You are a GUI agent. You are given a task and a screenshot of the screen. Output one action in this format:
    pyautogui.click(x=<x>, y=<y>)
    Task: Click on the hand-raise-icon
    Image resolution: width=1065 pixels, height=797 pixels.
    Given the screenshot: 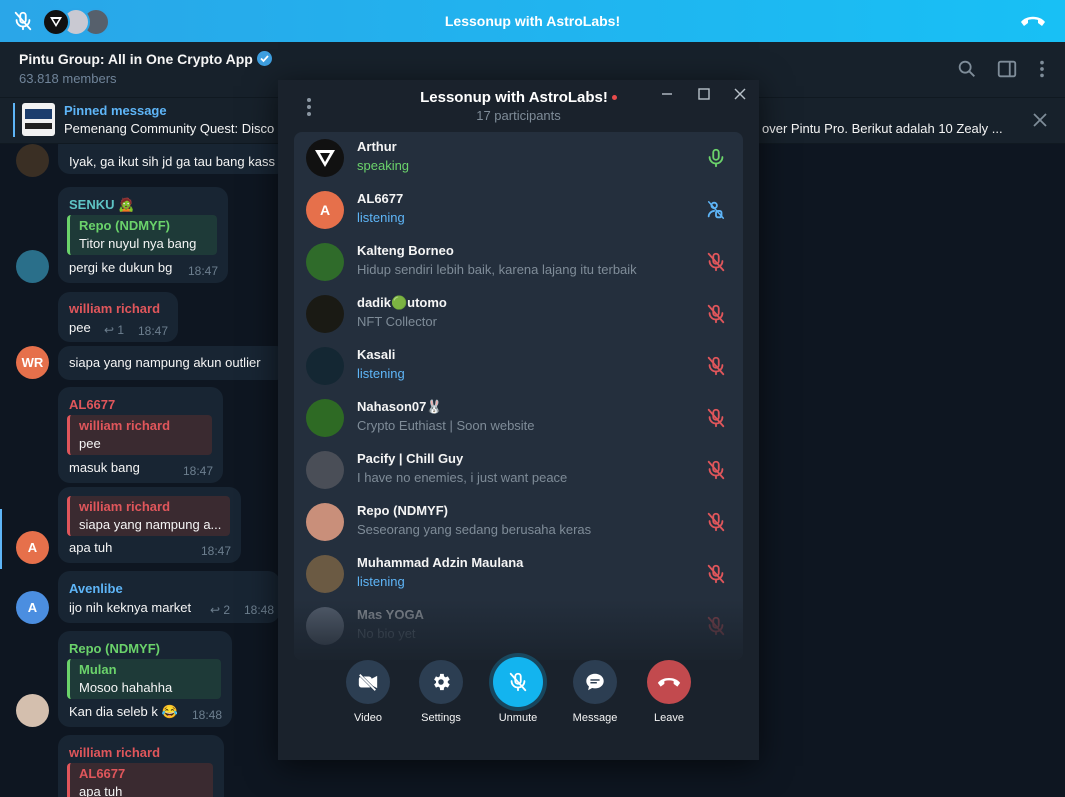 What is the action you would take?
    pyautogui.click(x=716, y=210)
    